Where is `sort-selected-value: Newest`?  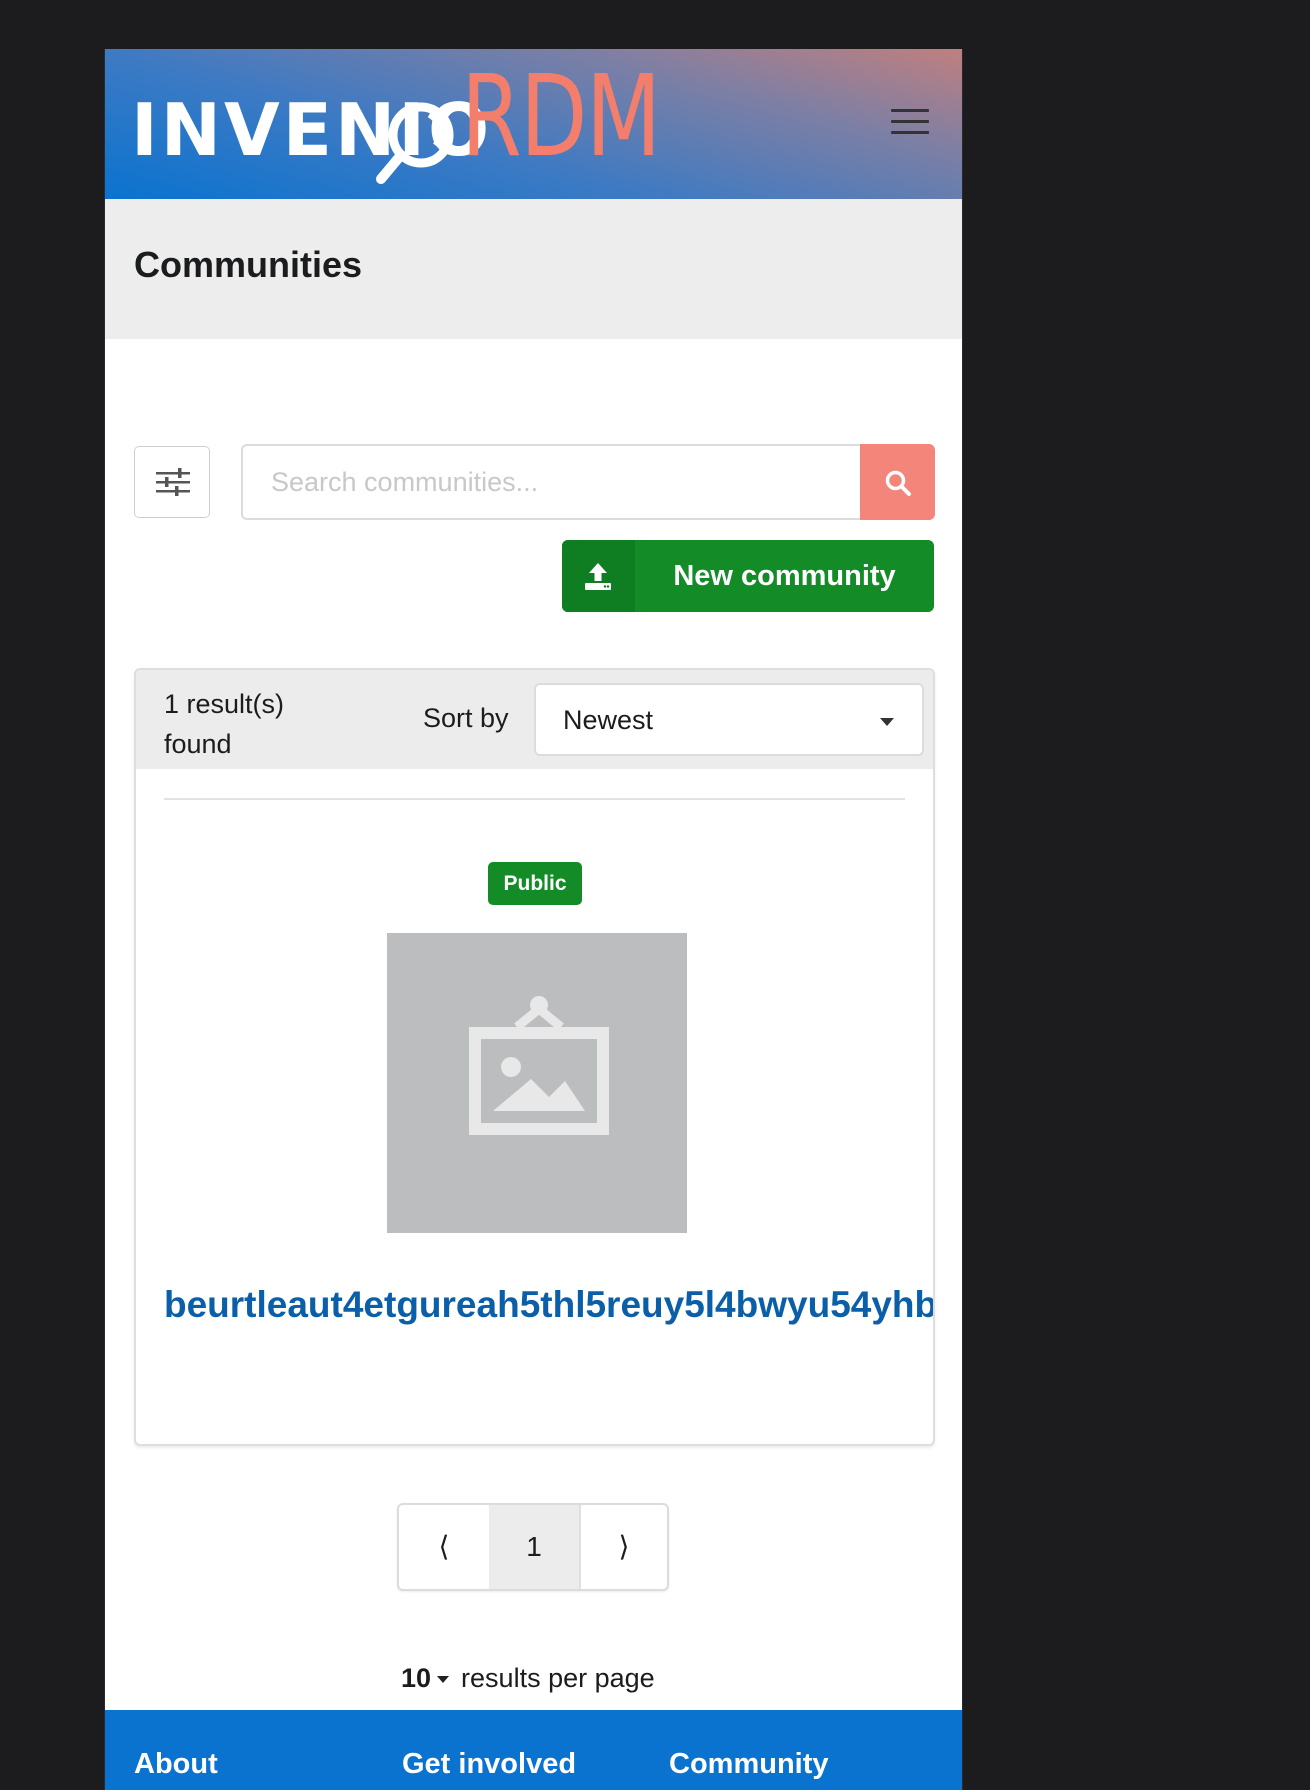 sort-selected-value: Newest is located at coordinates (608, 720).